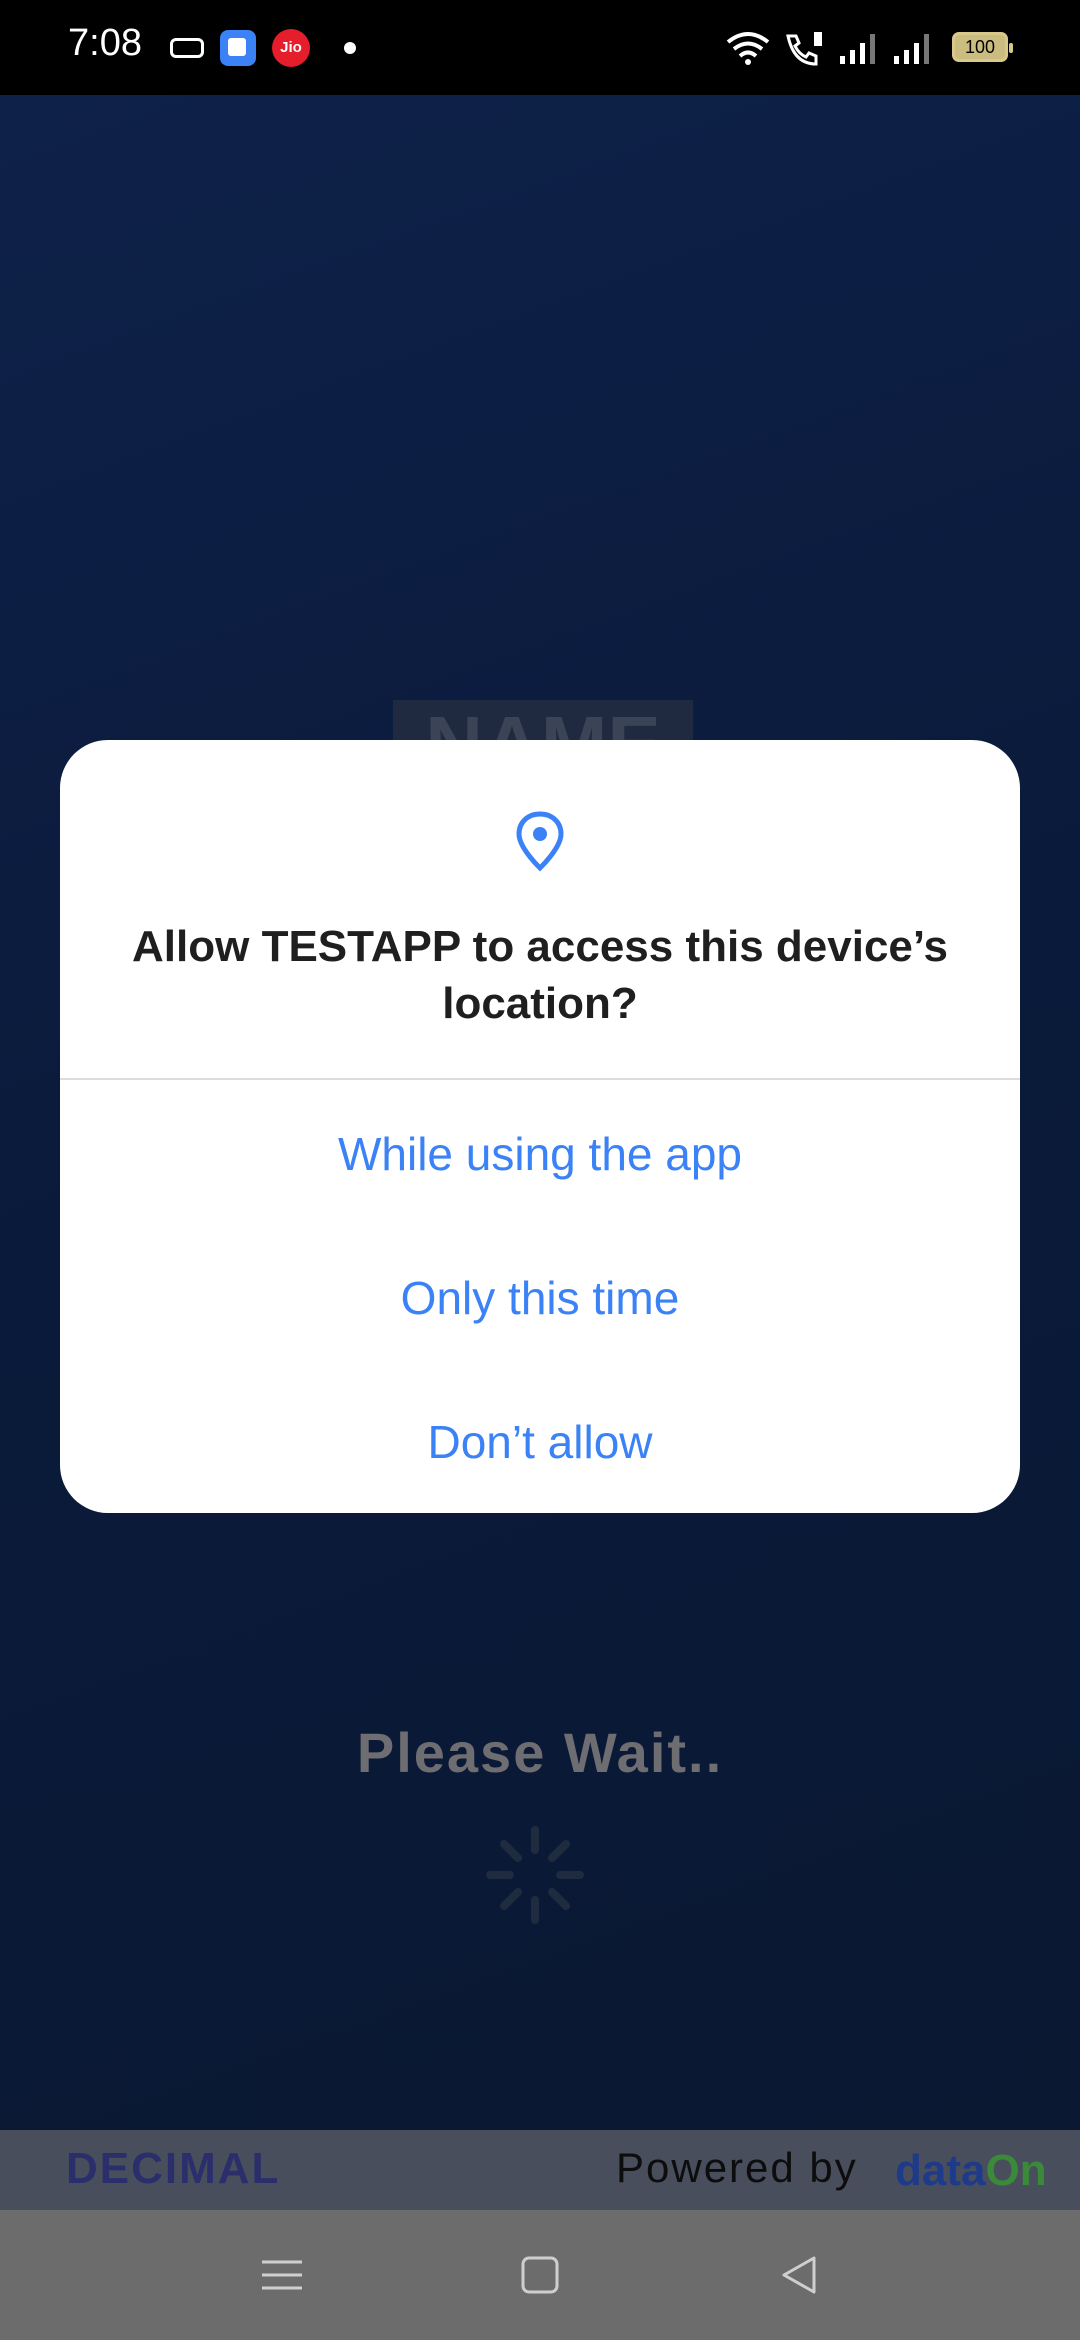  What do you see at coordinates (800, 2275) in the screenshot?
I see `back-icon` at bounding box center [800, 2275].